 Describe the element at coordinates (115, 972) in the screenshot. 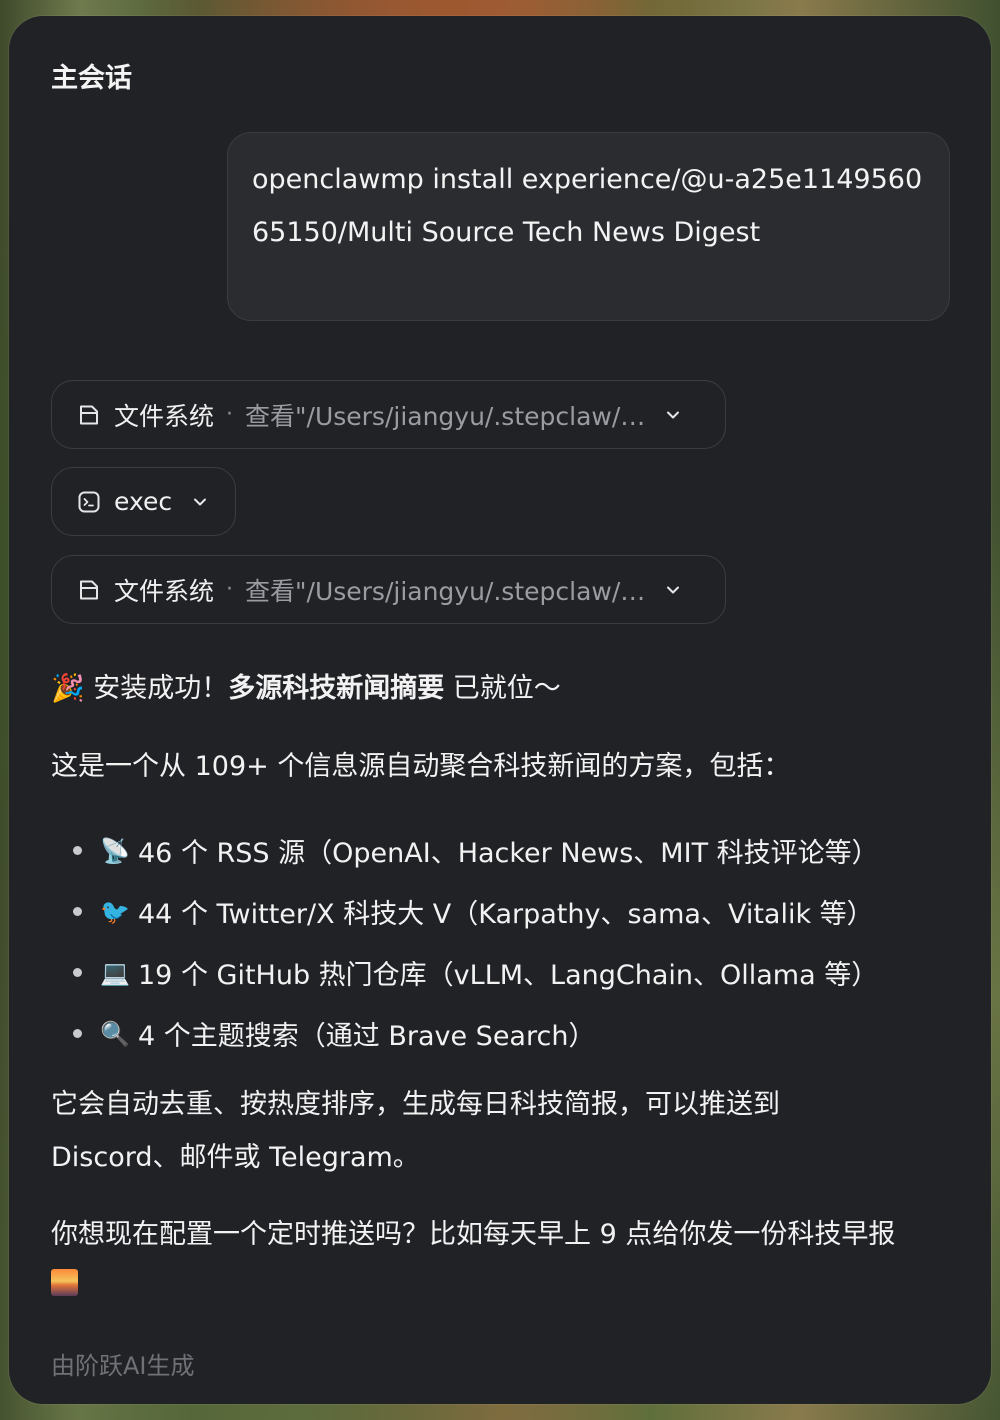

I see `laptop-icon: 💻` at that location.